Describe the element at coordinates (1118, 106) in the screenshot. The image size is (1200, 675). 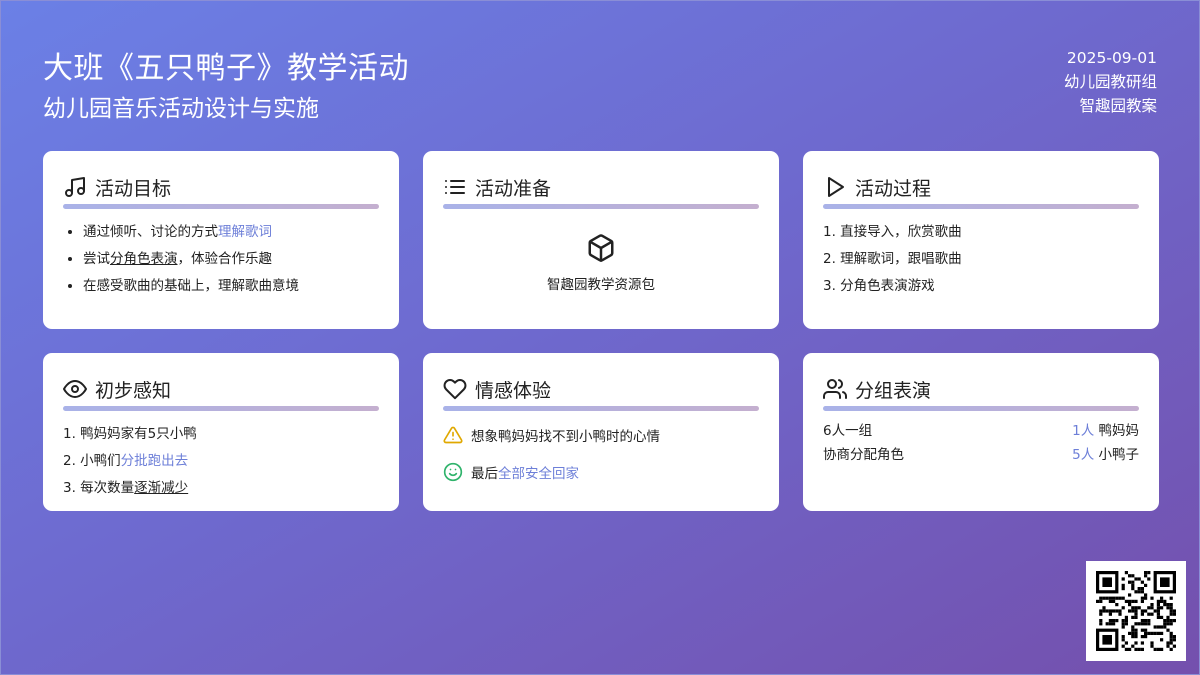
I see `brand-label: 智趣园教案` at that location.